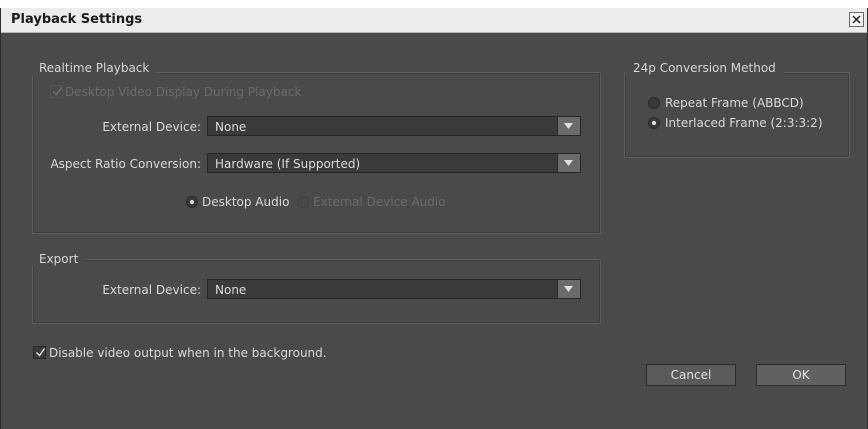  What do you see at coordinates (151, 127) in the screenshot?
I see `external-device-label: External Device:` at bounding box center [151, 127].